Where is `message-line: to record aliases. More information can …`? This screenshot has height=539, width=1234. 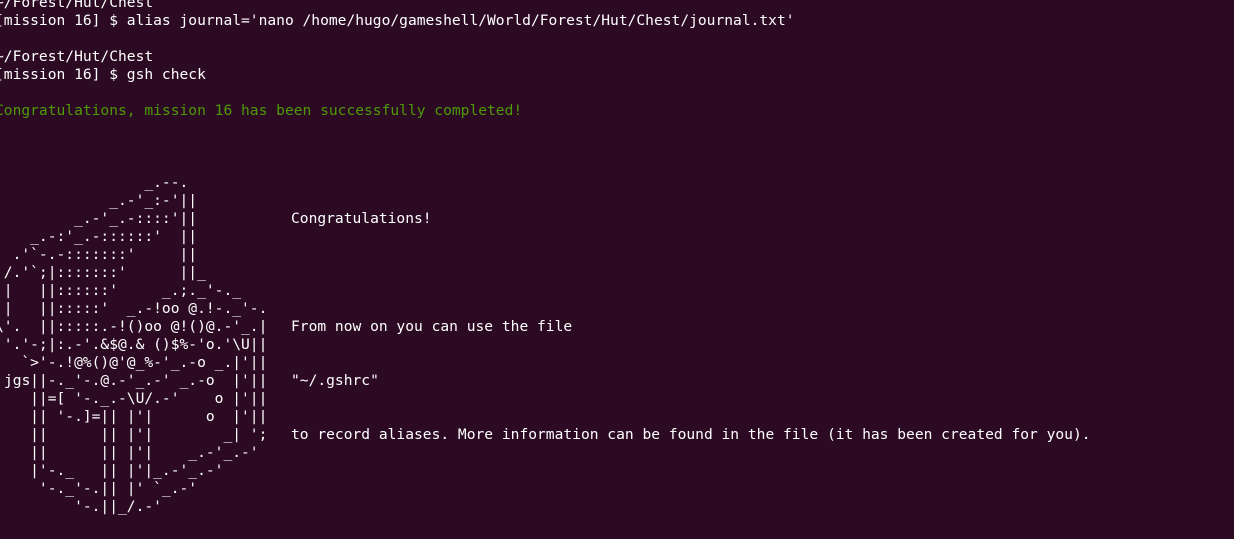
message-line: to record aliases. More information can … is located at coordinates (691, 434).